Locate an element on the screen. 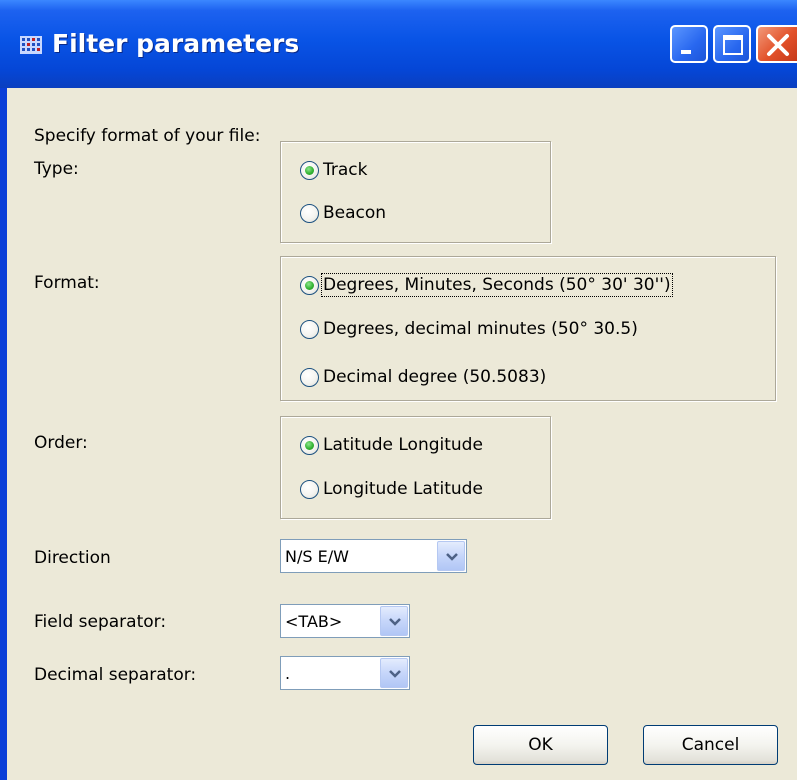 The width and height of the screenshot is (797, 780). format-option-ddm: Degrees, decimal minutes (50° 30.5) is located at coordinates (469, 329).